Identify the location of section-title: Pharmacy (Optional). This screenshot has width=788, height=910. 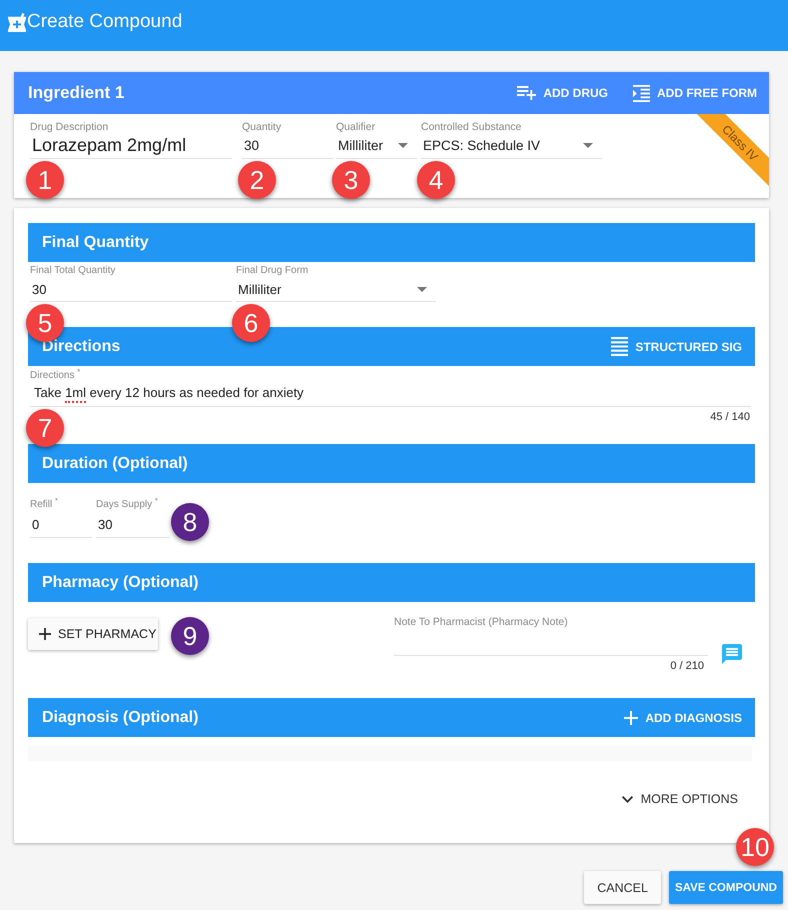
(120, 583).